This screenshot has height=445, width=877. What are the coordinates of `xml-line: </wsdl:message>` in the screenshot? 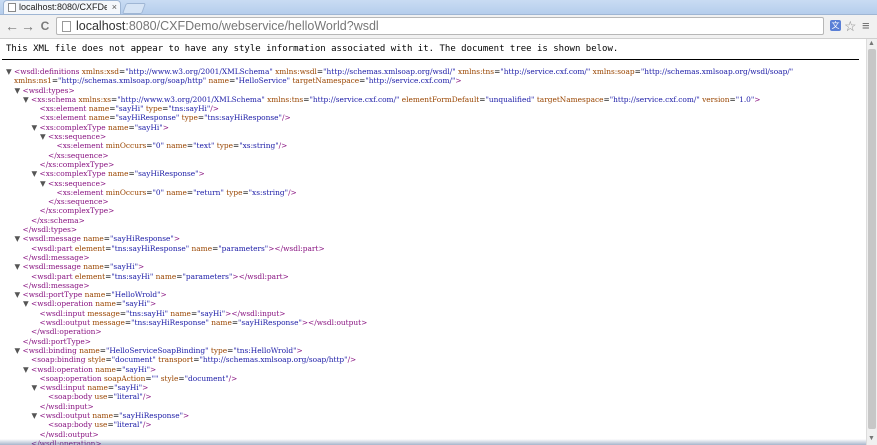 It's located at (433, 285).